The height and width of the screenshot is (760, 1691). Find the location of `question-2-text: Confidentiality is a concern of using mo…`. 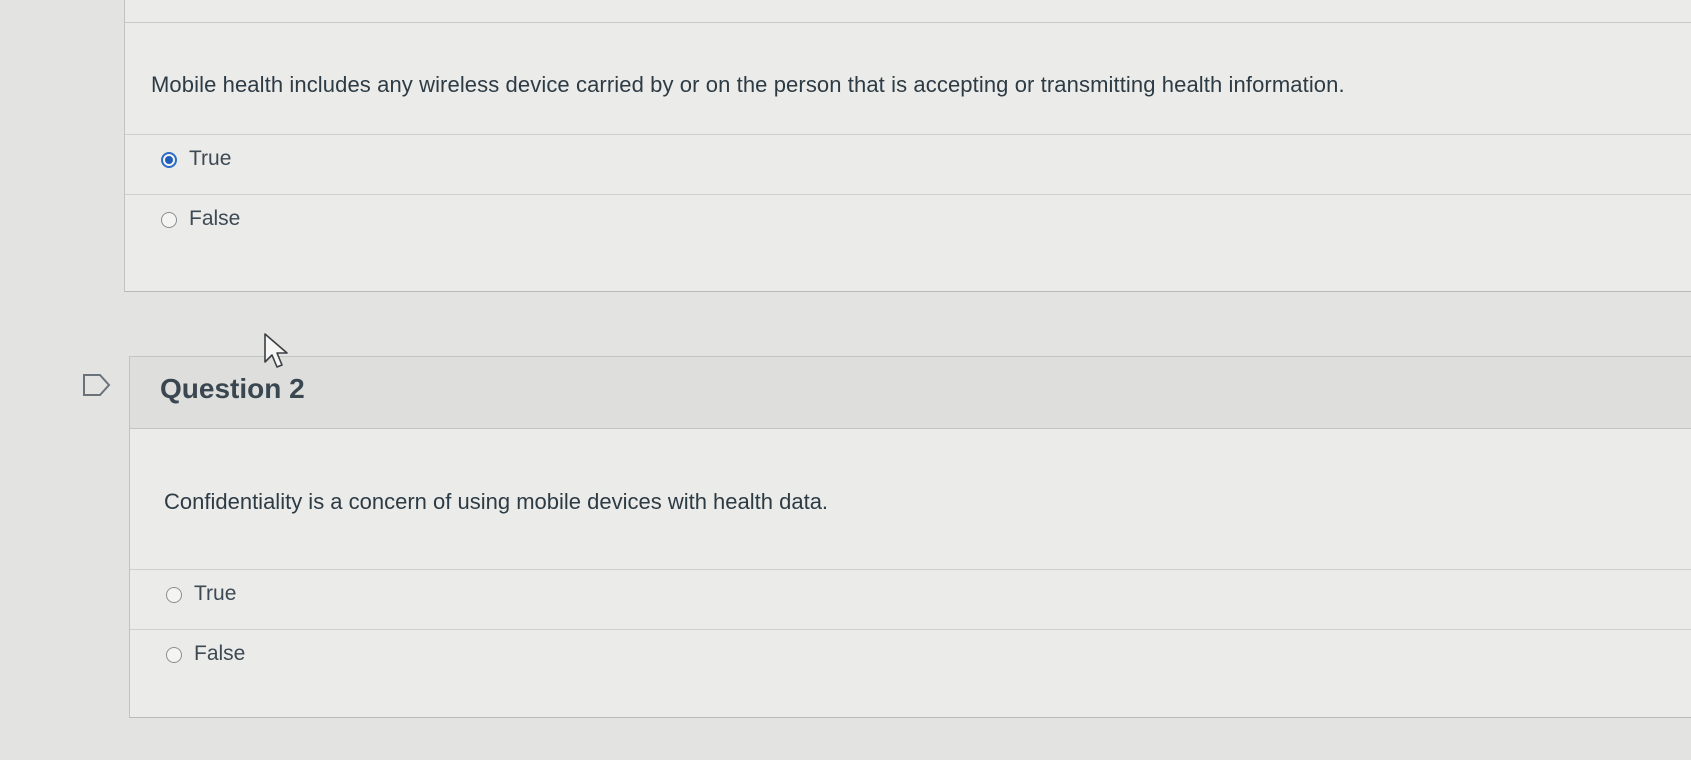

question-2-text: Confidentiality is a concern of using mo… is located at coordinates (496, 501).